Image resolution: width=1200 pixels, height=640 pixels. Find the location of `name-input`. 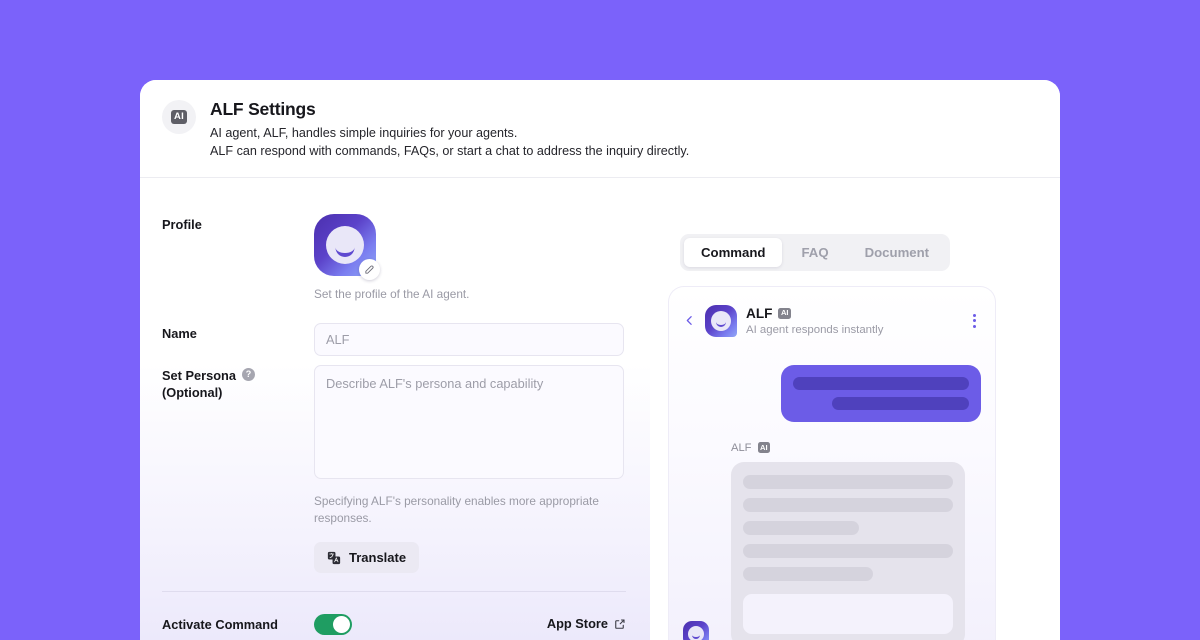

name-input is located at coordinates (469, 339).